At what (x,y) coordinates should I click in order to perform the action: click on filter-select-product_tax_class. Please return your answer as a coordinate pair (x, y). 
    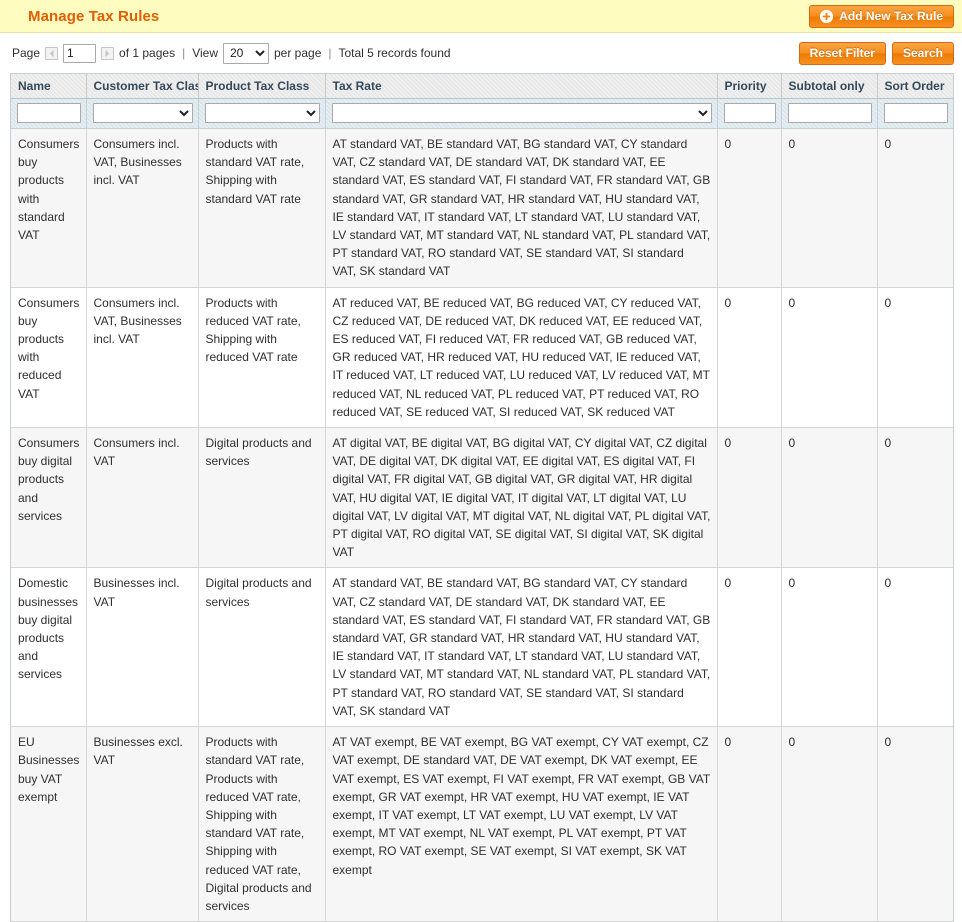
    Looking at the image, I should click on (262, 113).